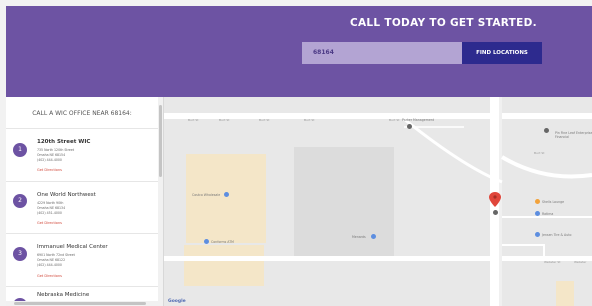 This screenshot has width=592, height=306. Describe the element at coordinates (500, 201) in the screenshot. I see `road-vertical-edge` at that location.